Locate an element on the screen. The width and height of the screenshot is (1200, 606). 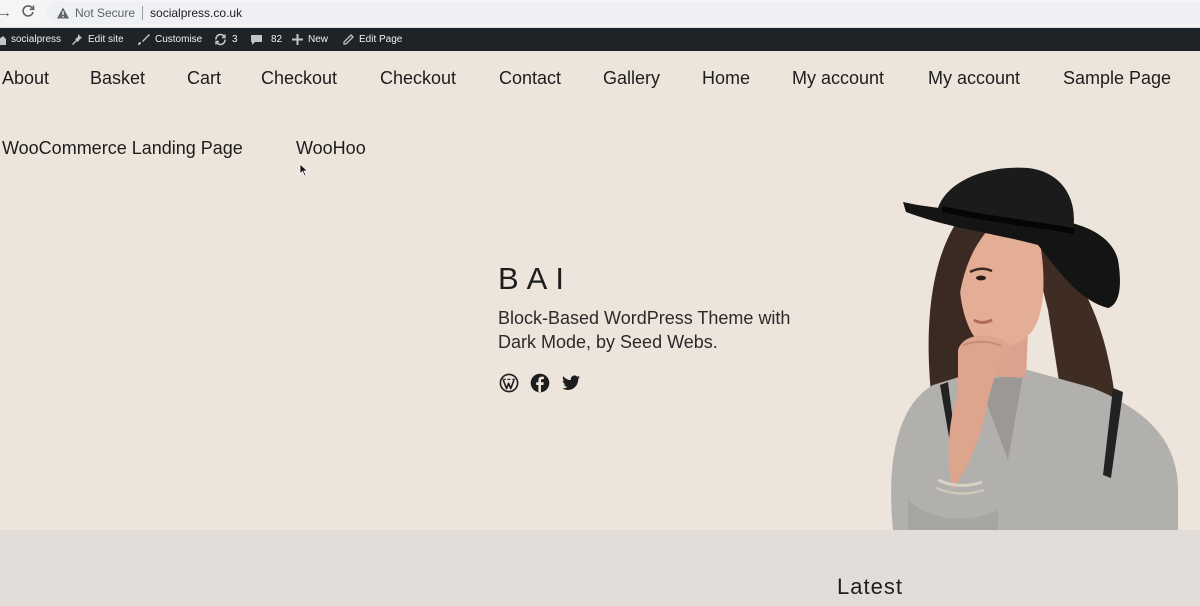
updates-icon is located at coordinates (220, 39).